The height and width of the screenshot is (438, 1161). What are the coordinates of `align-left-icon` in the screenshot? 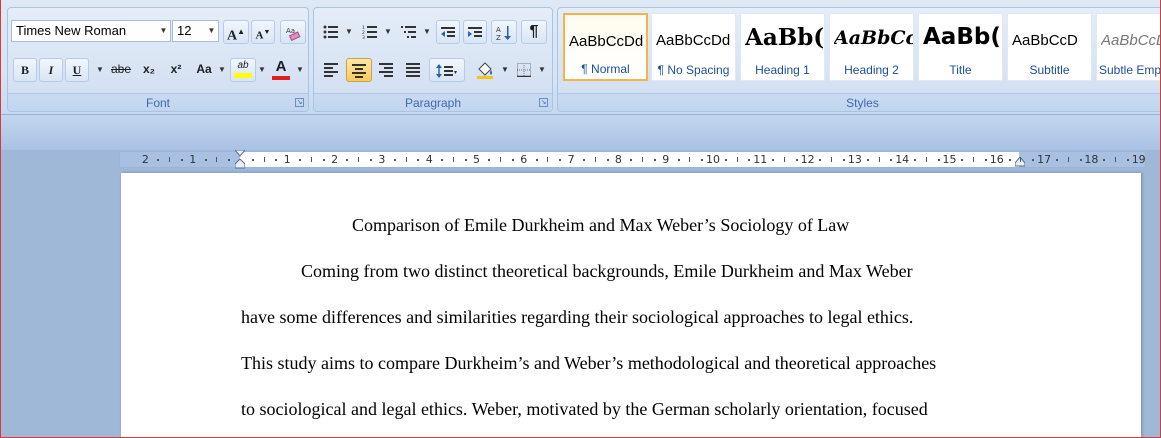 It's located at (331, 70).